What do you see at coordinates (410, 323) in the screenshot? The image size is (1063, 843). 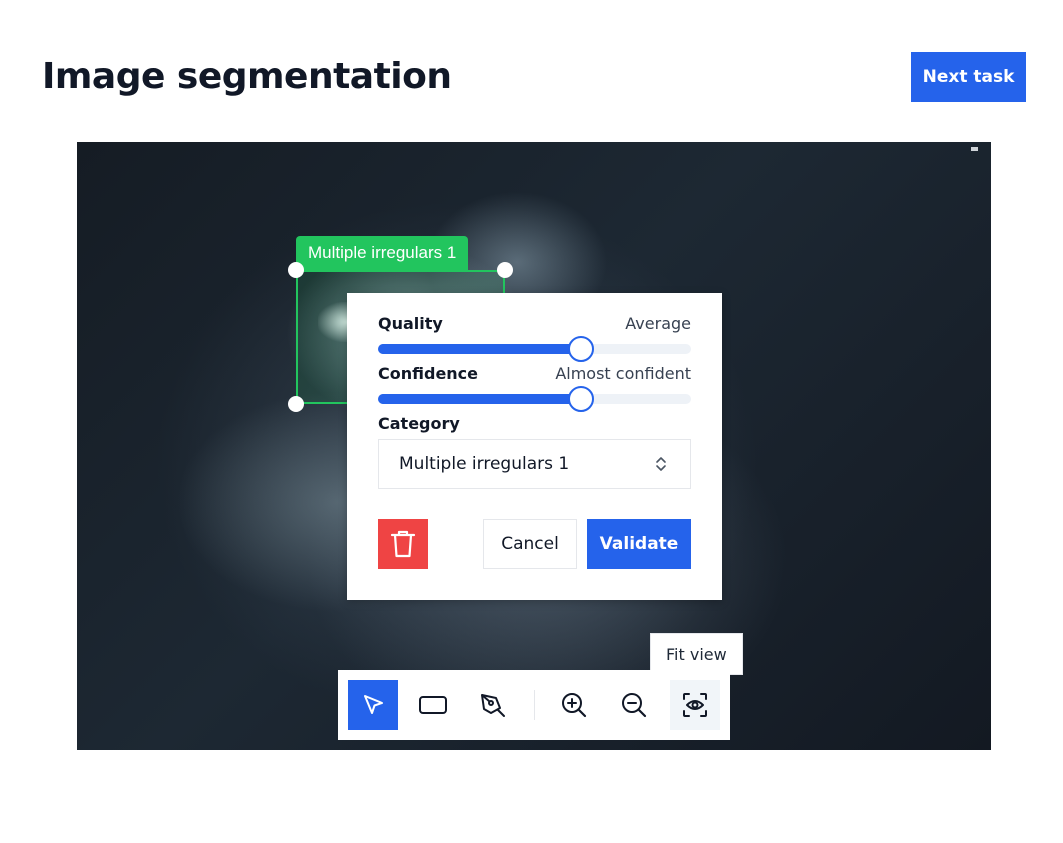 I see `quality-label: Quality` at bounding box center [410, 323].